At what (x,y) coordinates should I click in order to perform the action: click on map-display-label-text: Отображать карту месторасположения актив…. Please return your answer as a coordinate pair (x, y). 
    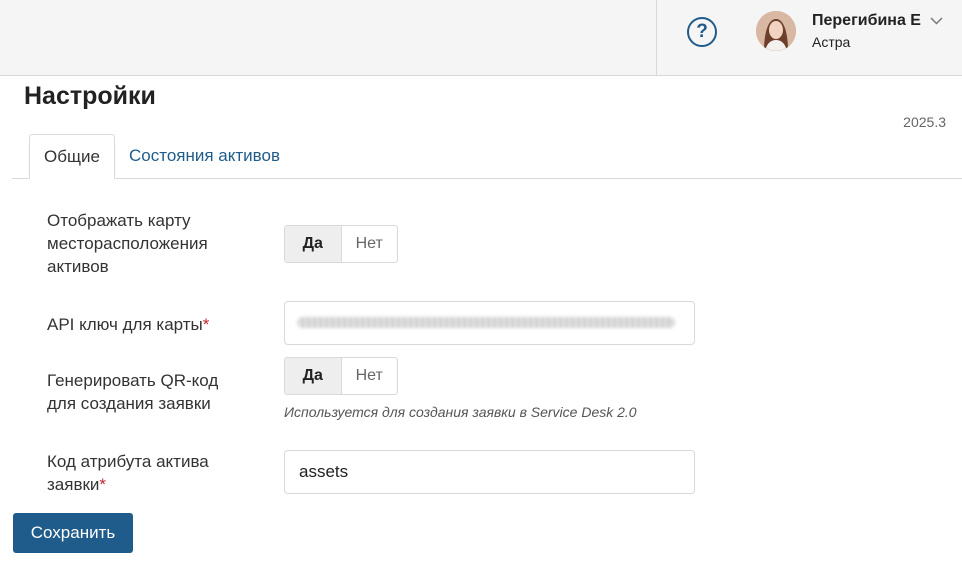
    Looking at the image, I should click on (127, 243).